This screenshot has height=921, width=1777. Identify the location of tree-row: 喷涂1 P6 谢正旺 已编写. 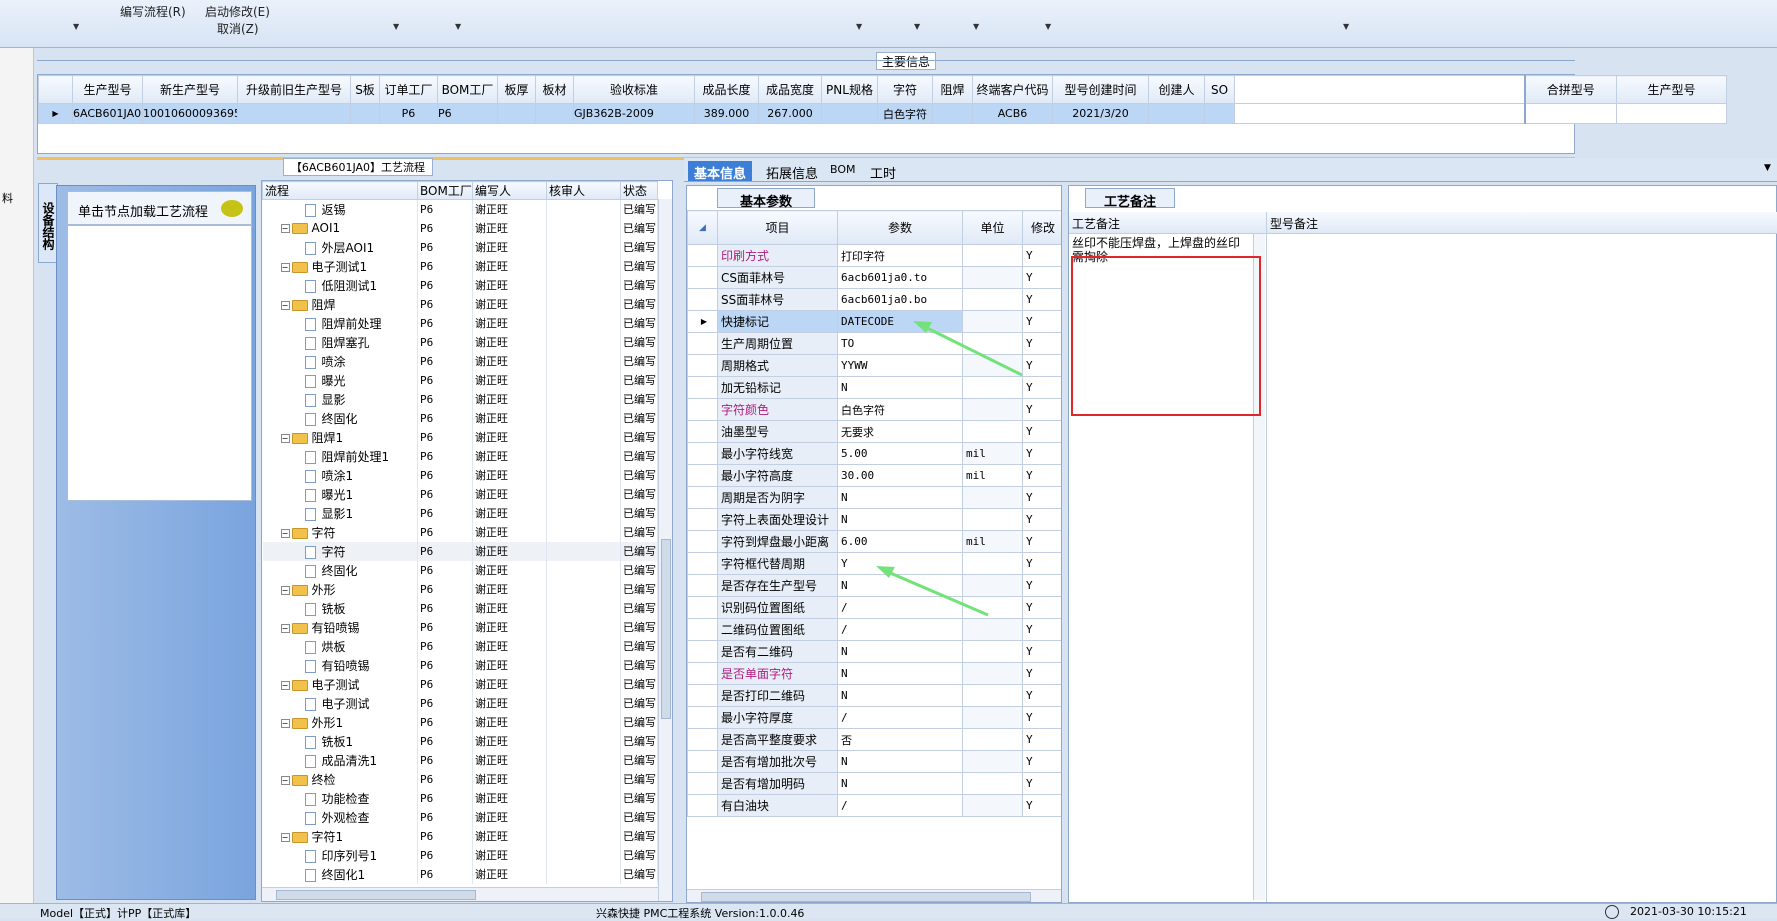
(460, 475).